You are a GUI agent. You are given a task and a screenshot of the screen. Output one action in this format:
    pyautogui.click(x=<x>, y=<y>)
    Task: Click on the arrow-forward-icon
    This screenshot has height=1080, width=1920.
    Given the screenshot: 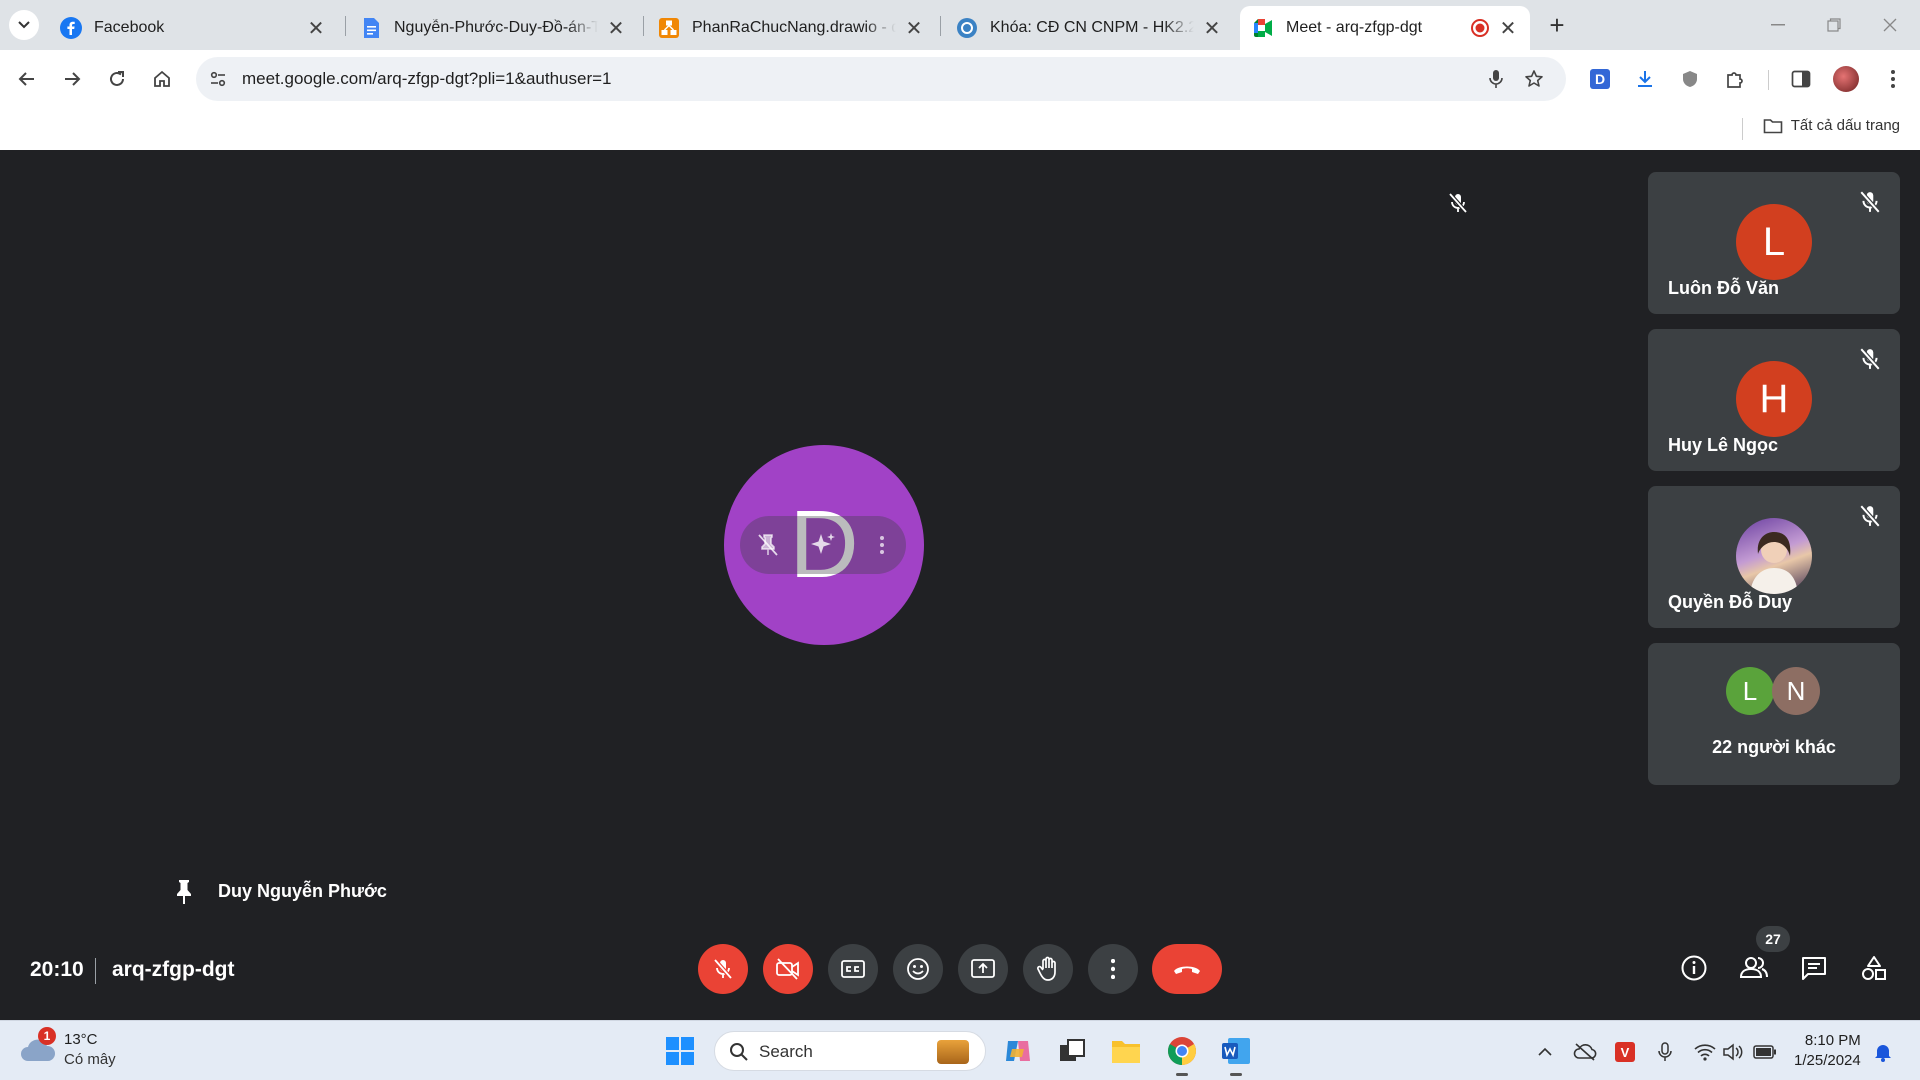 What is the action you would take?
    pyautogui.click(x=73, y=79)
    